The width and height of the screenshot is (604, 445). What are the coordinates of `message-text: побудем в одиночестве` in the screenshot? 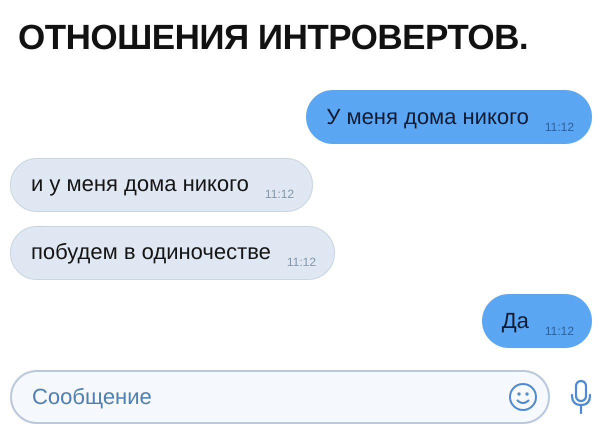 It's located at (151, 252).